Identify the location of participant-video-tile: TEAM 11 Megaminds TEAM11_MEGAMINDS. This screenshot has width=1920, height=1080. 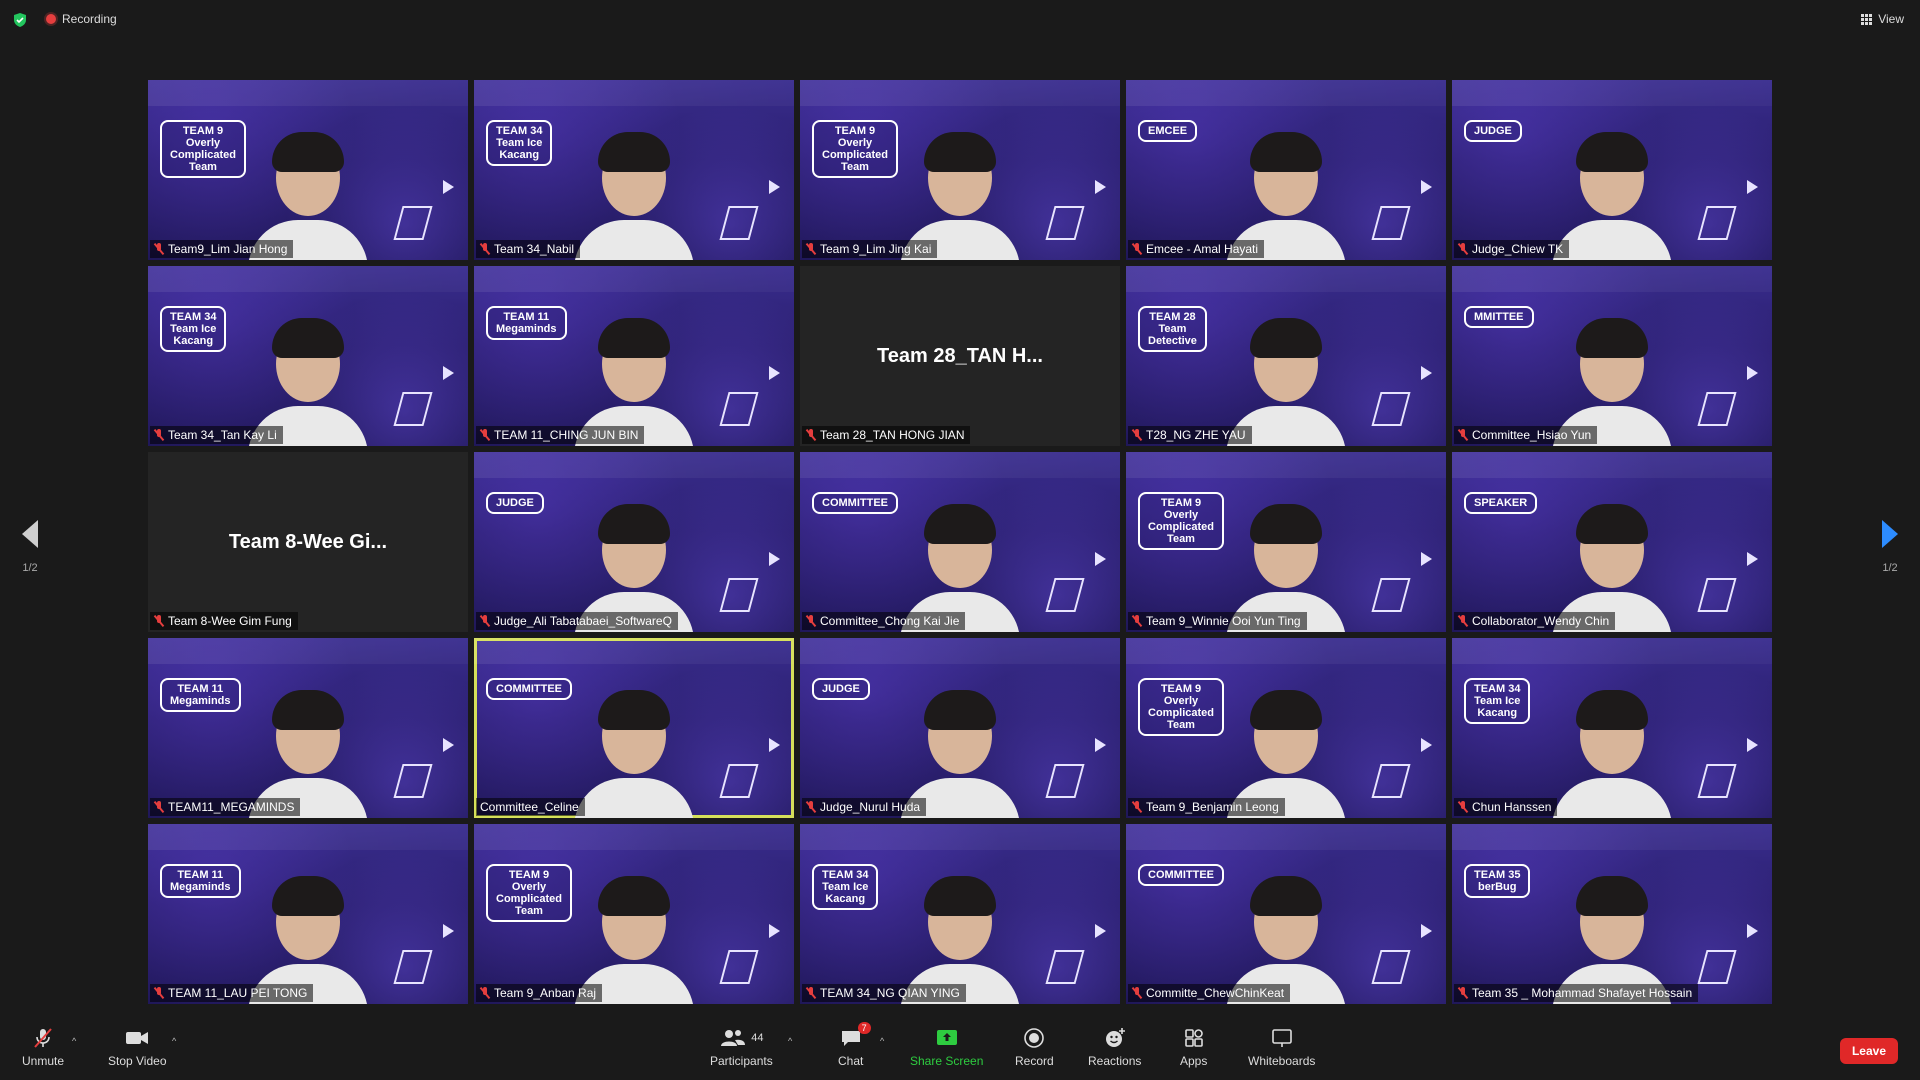
(308, 728).